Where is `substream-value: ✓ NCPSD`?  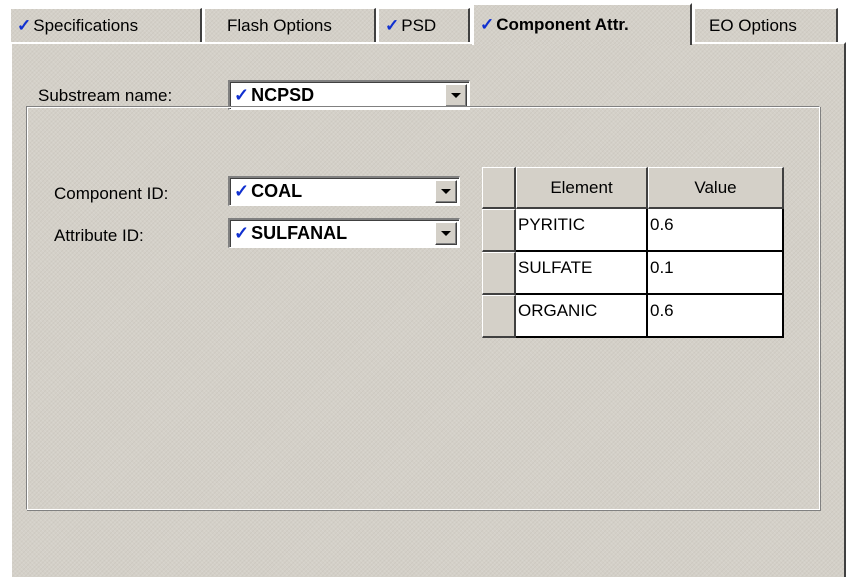
substream-value: ✓ NCPSD is located at coordinates (274, 95).